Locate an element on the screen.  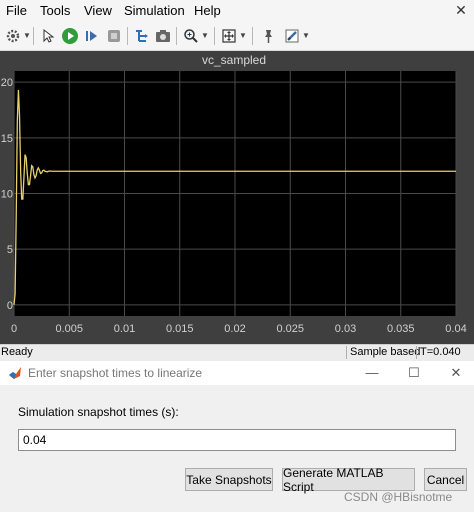
y-tick-label: 20 is located at coordinates (7, 83).